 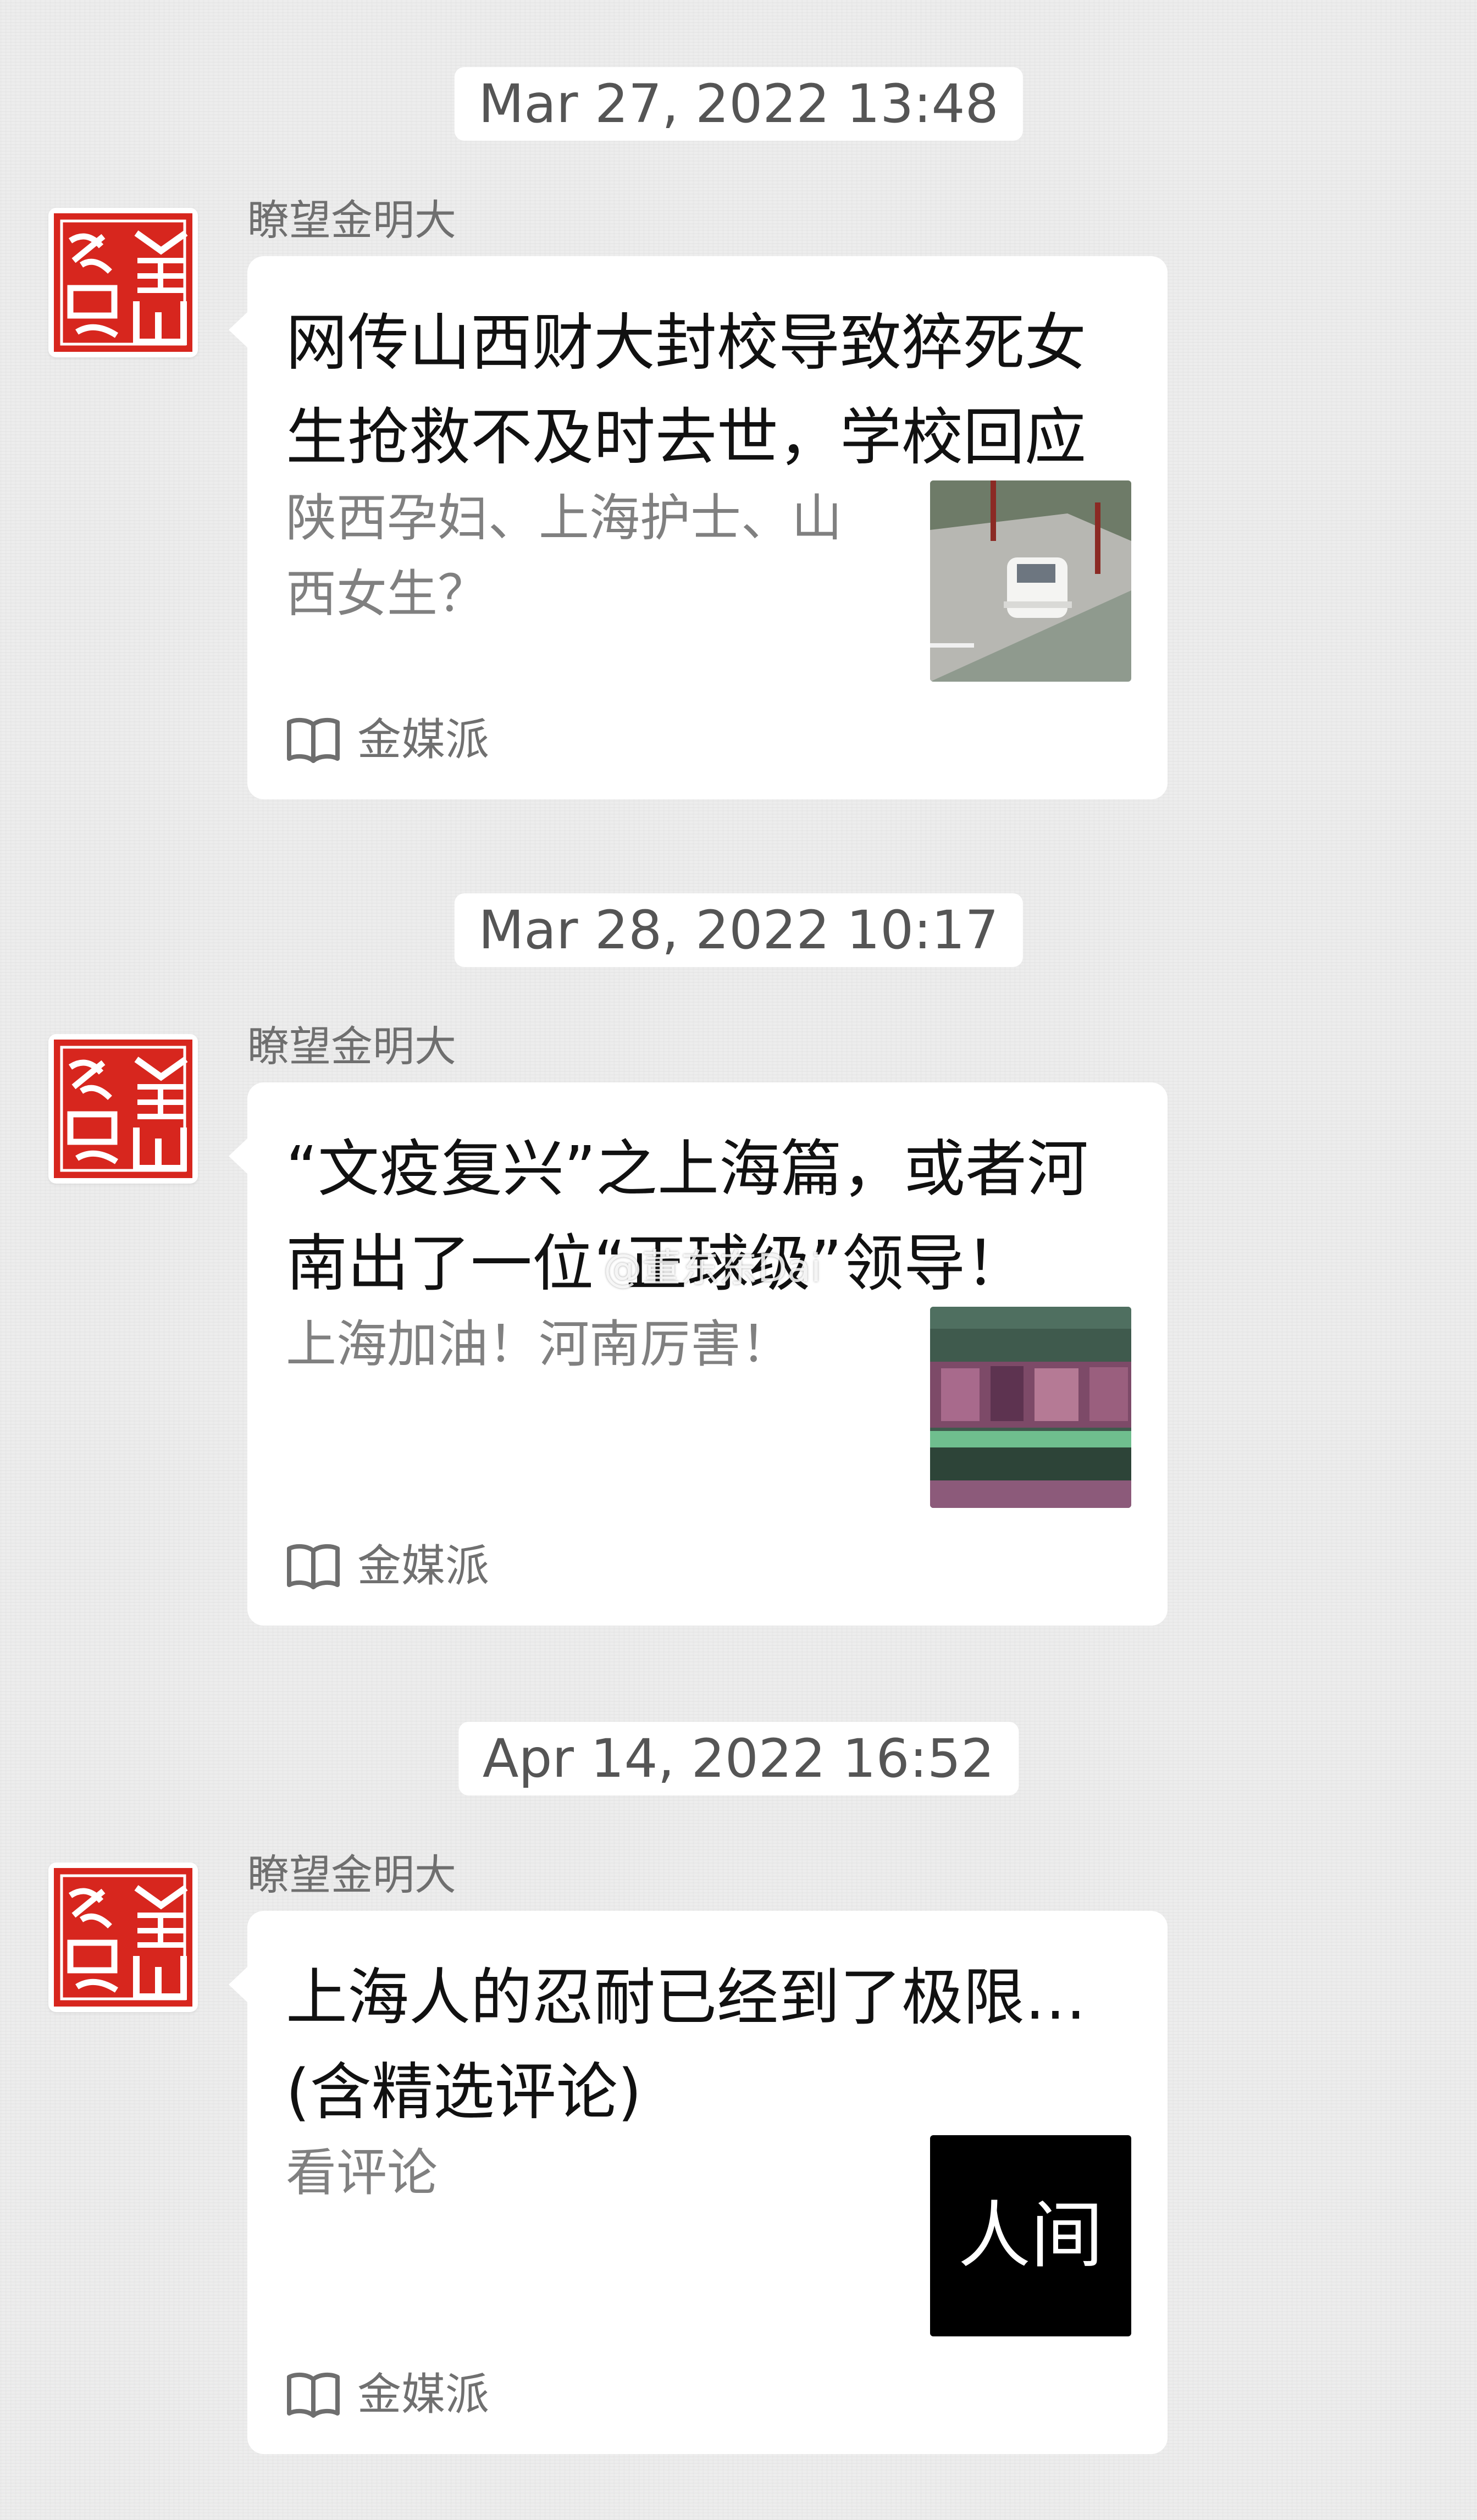 I want to click on article-description: 陕西孕妇、上海护士、山西女生？, so click(x=564, y=556).